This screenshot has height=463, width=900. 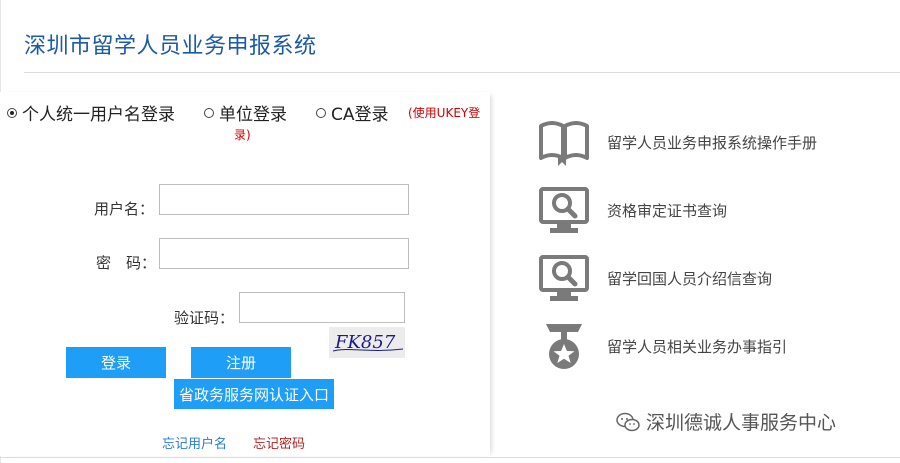 What do you see at coordinates (241, 362) in the screenshot?
I see `register-button: 注册` at bounding box center [241, 362].